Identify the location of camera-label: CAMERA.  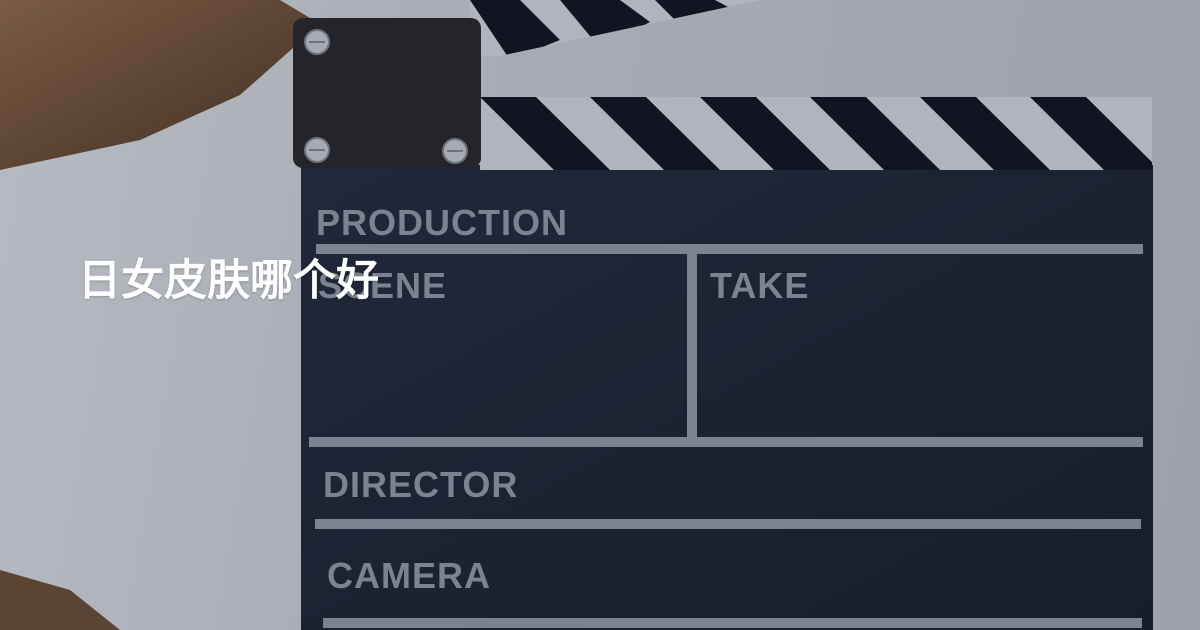
(409, 575).